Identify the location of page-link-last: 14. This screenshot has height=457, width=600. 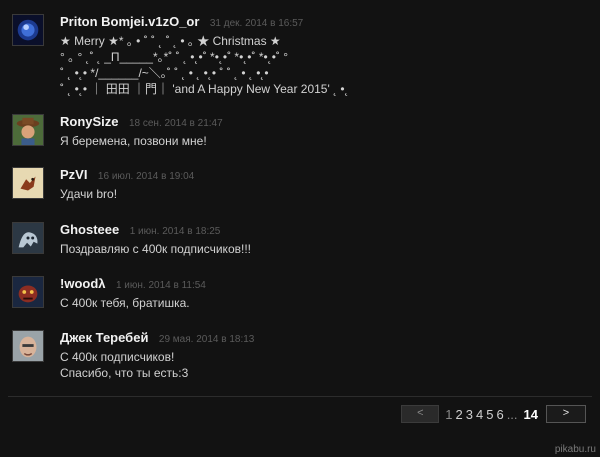
(531, 414).